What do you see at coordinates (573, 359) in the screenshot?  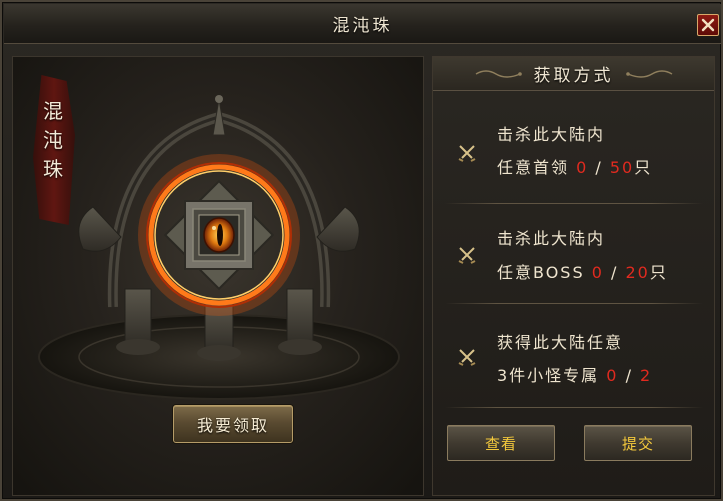 I see `task-item: 获得此大陆任意 3件小怪专属 0 / 2` at bounding box center [573, 359].